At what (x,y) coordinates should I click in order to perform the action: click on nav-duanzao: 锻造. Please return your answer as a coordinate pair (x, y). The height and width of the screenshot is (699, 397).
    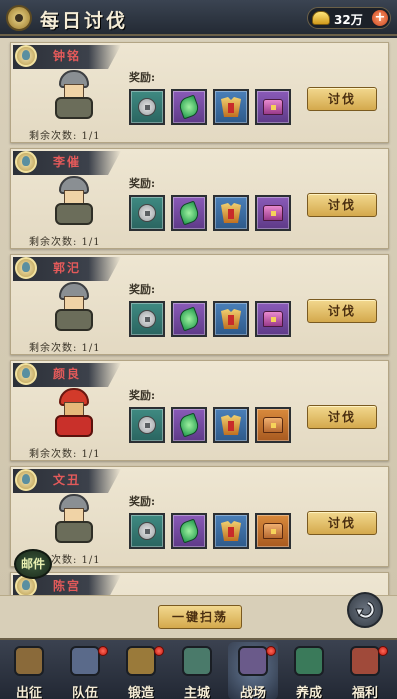
    Looking at the image, I should click on (141, 670).